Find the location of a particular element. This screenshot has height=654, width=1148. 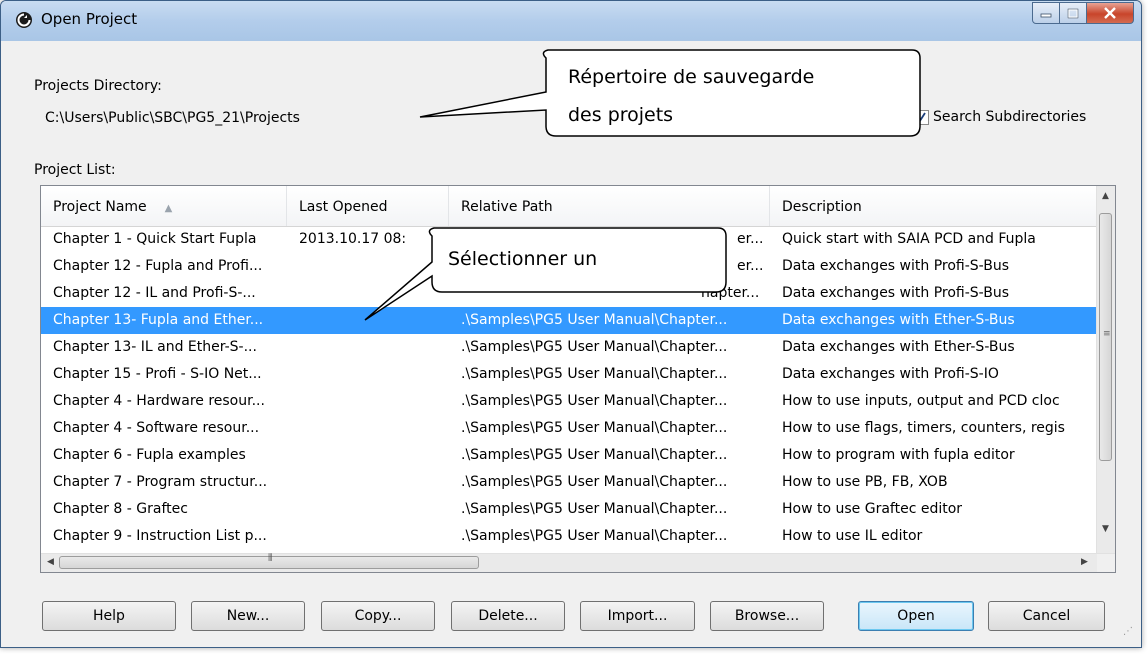

callout-select-text: Sélectionner un is located at coordinates (523, 259).